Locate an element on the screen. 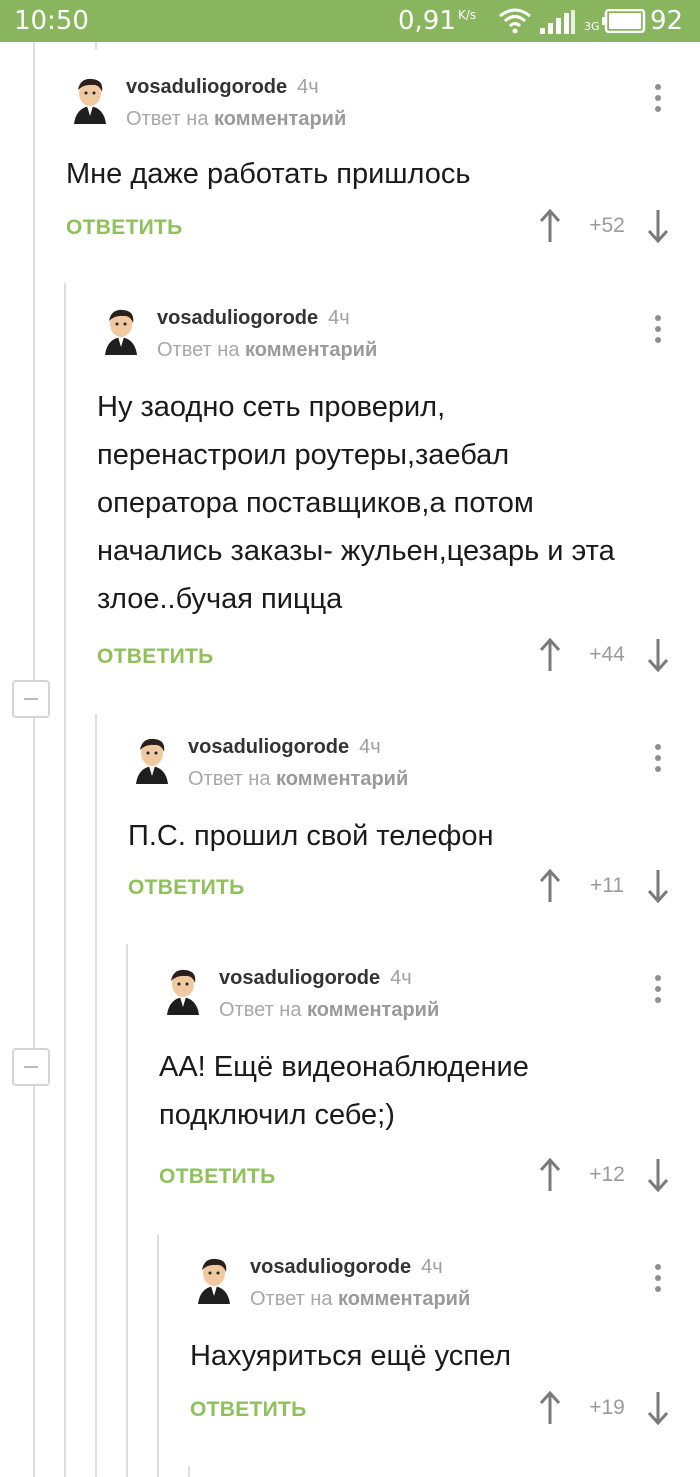 This screenshot has width=700, height=1477. wifi-icon is located at coordinates (515, 21).